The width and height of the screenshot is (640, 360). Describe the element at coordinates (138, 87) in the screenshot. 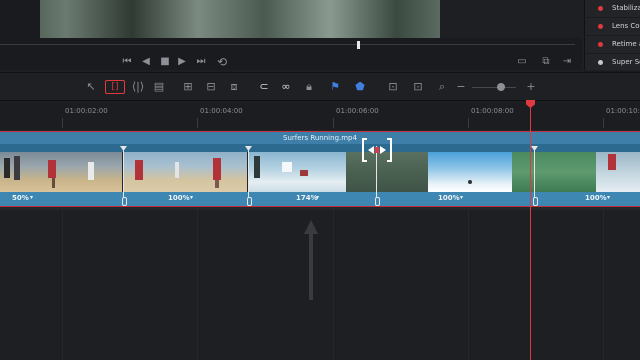

I see `dynamic-trim-icon: ⟨|⟩` at that location.